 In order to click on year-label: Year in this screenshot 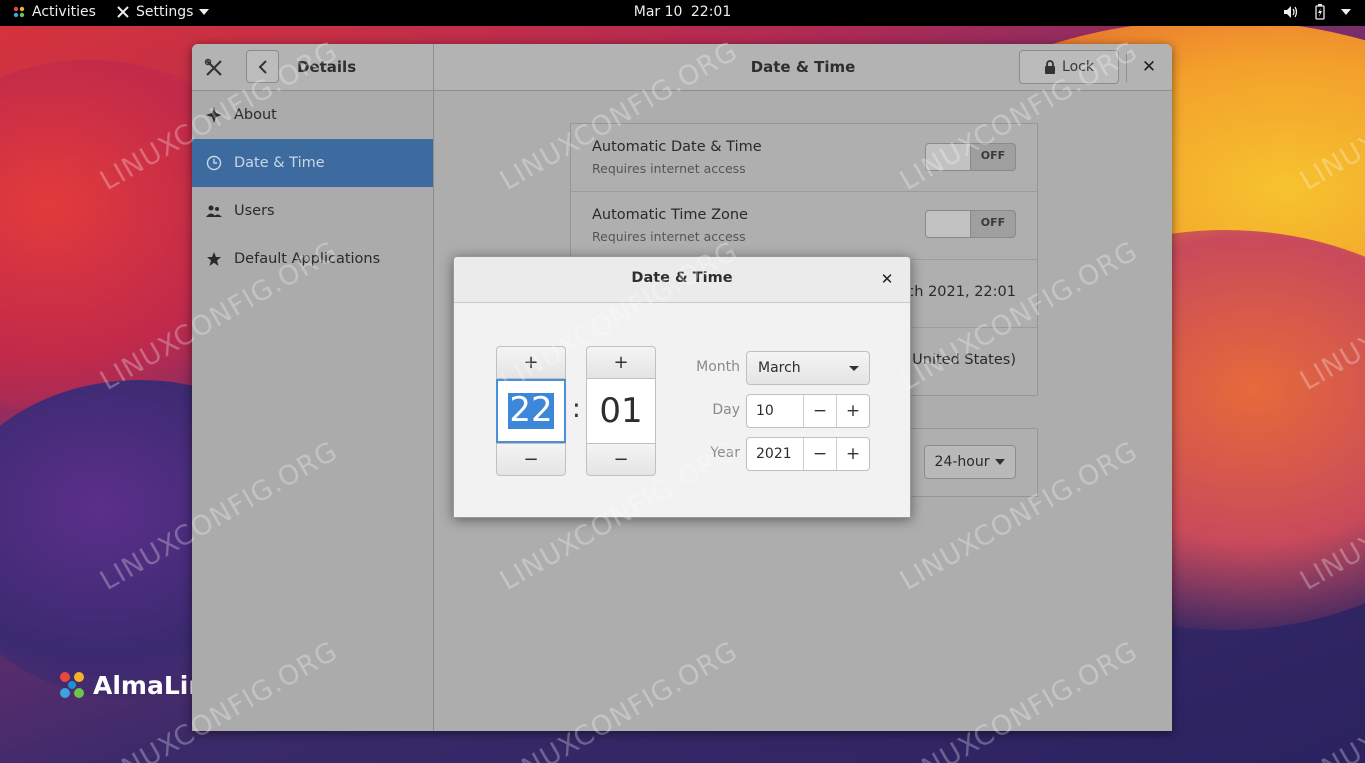, I will do `click(725, 453)`.